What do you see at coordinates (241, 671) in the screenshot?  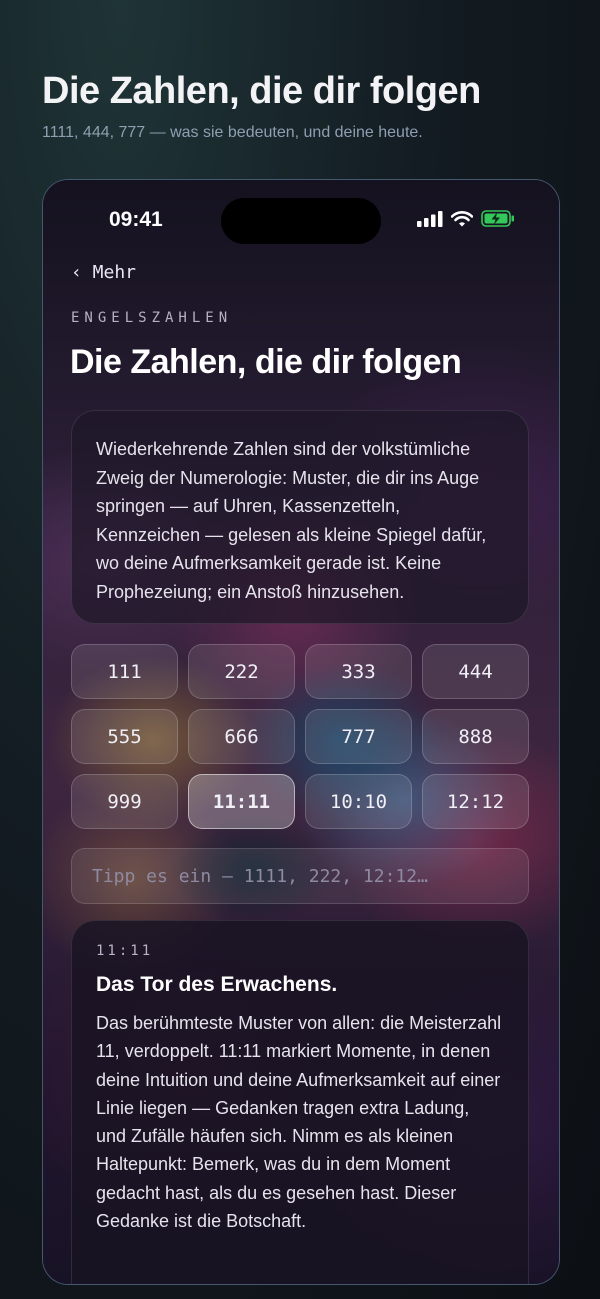 I see `number-button: 222` at bounding box center [241, 671].